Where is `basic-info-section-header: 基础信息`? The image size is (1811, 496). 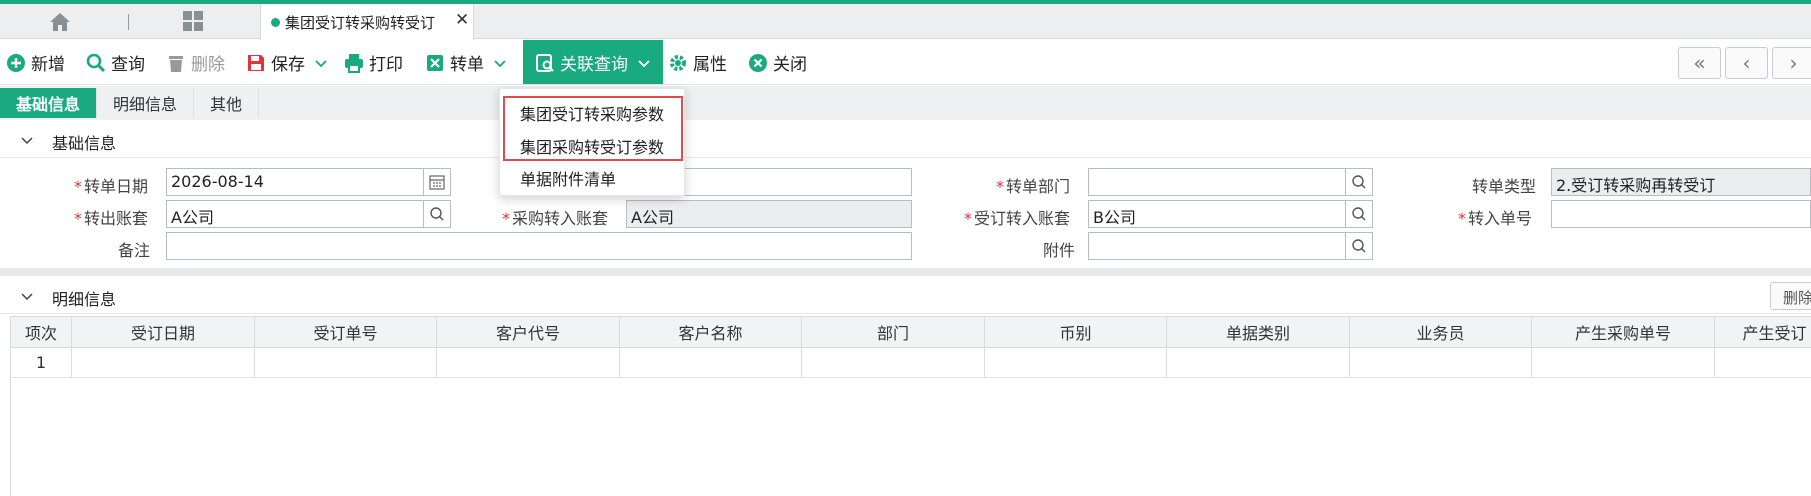
basic-info-section-header: 基础信息 is located at coordinates (905, 140).